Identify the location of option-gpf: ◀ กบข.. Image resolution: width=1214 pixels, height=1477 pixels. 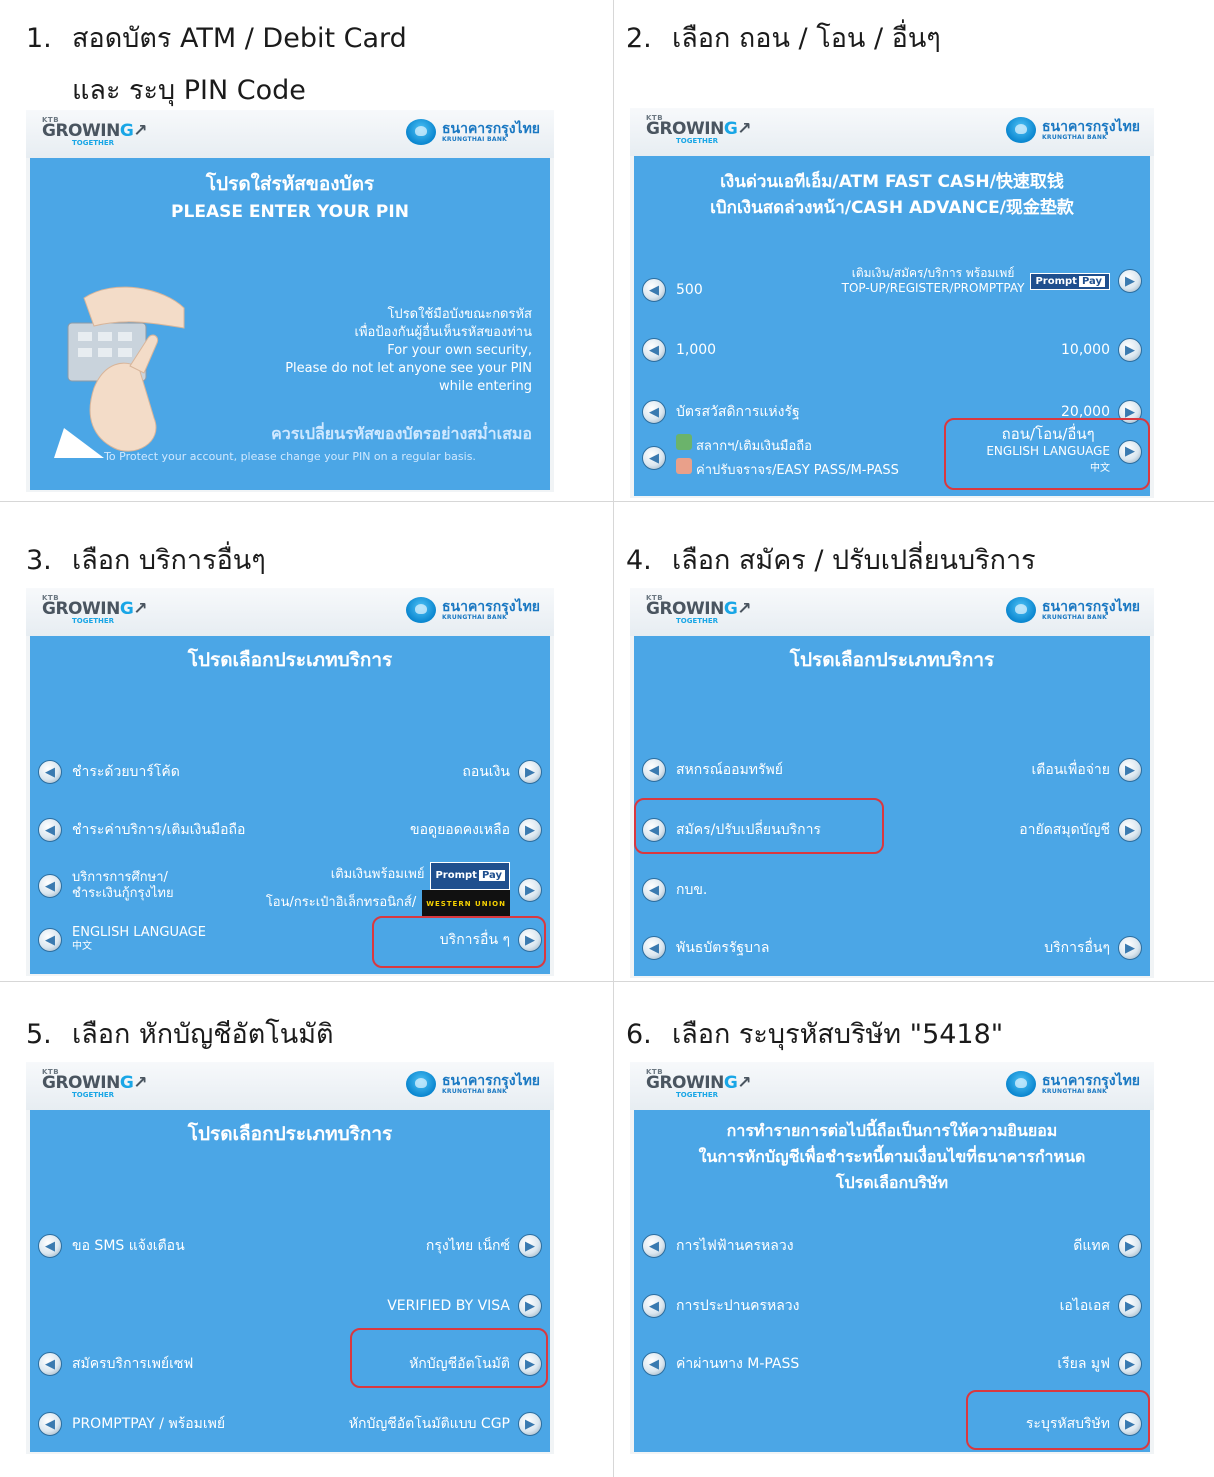
(674, 890).